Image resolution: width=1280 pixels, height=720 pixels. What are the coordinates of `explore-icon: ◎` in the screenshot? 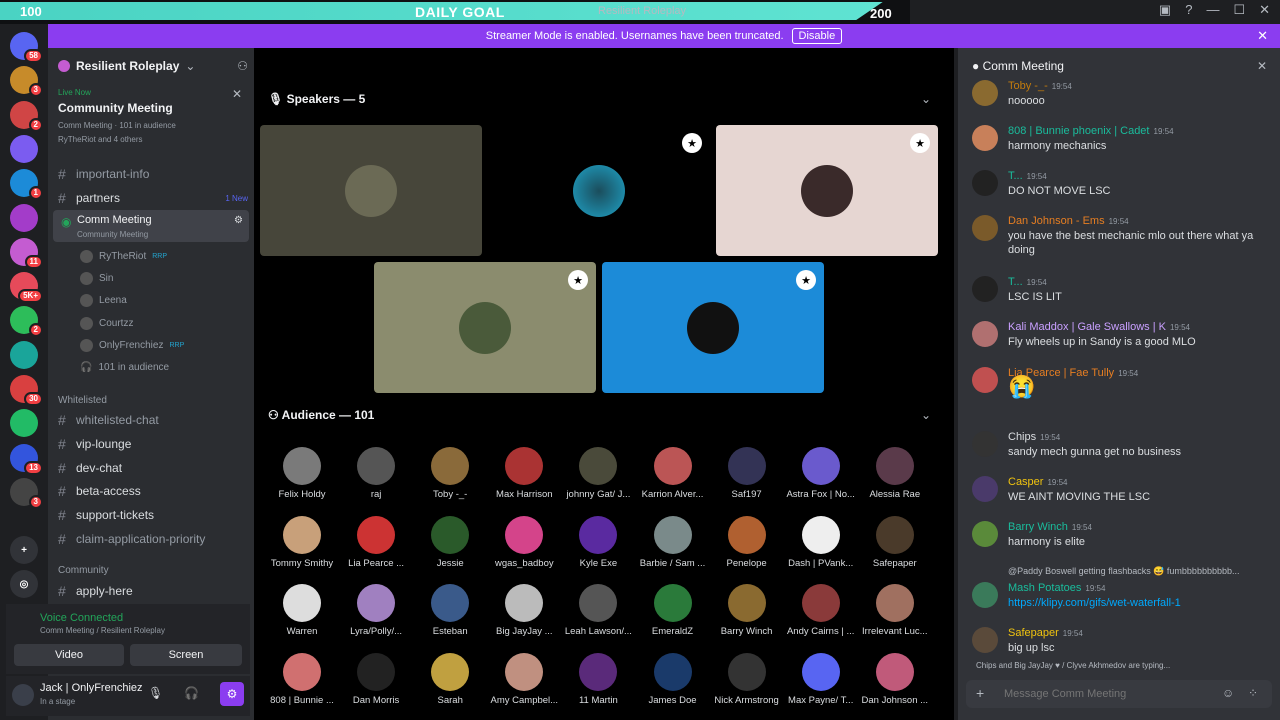 It's located at (24, 584).